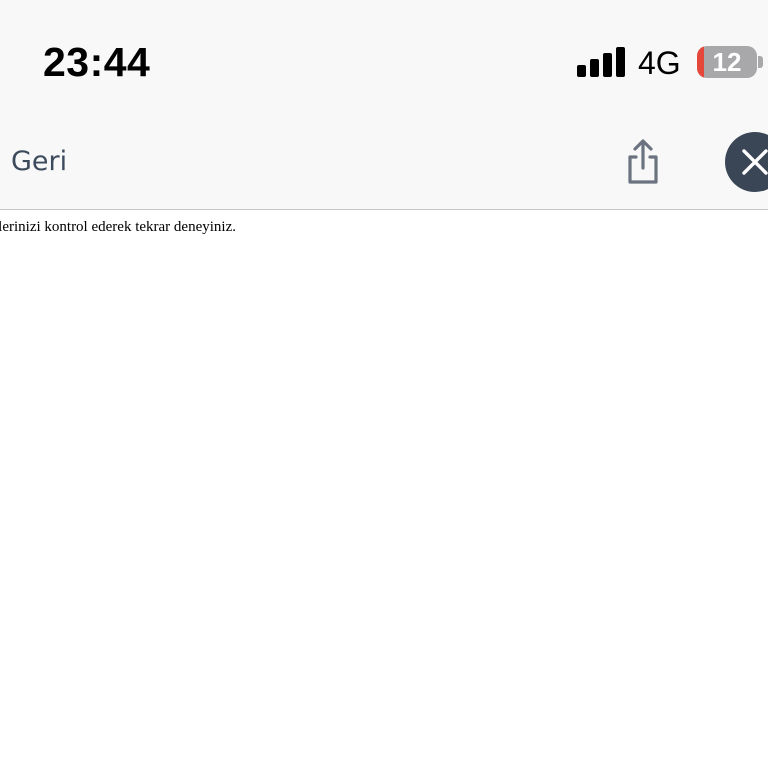  I want to click on navigation-bar: Geri, so click(384, 164).